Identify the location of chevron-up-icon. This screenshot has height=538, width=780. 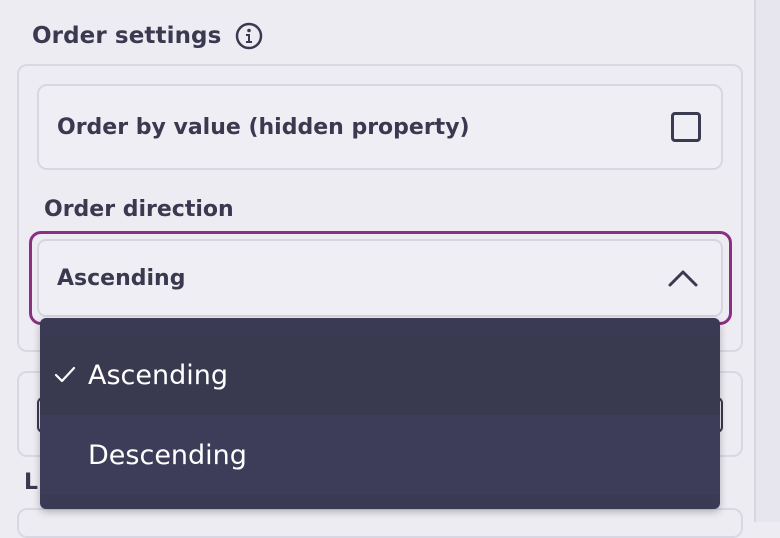
(683, 278).